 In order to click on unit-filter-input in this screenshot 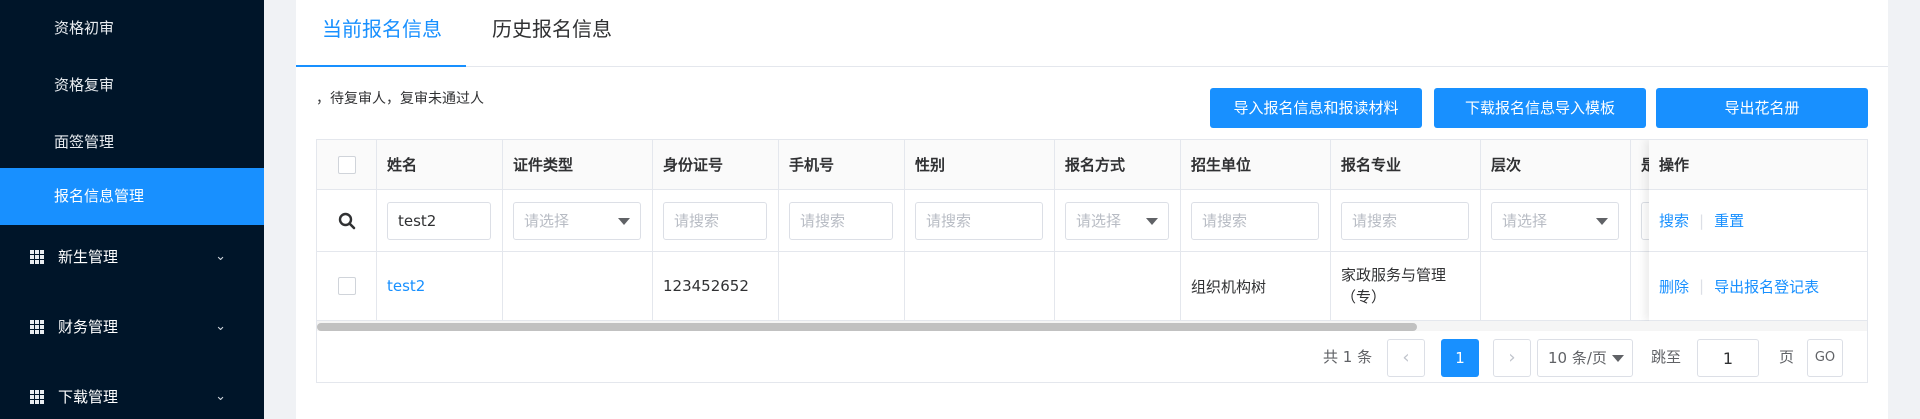, I will do `click(1255, 220)`.